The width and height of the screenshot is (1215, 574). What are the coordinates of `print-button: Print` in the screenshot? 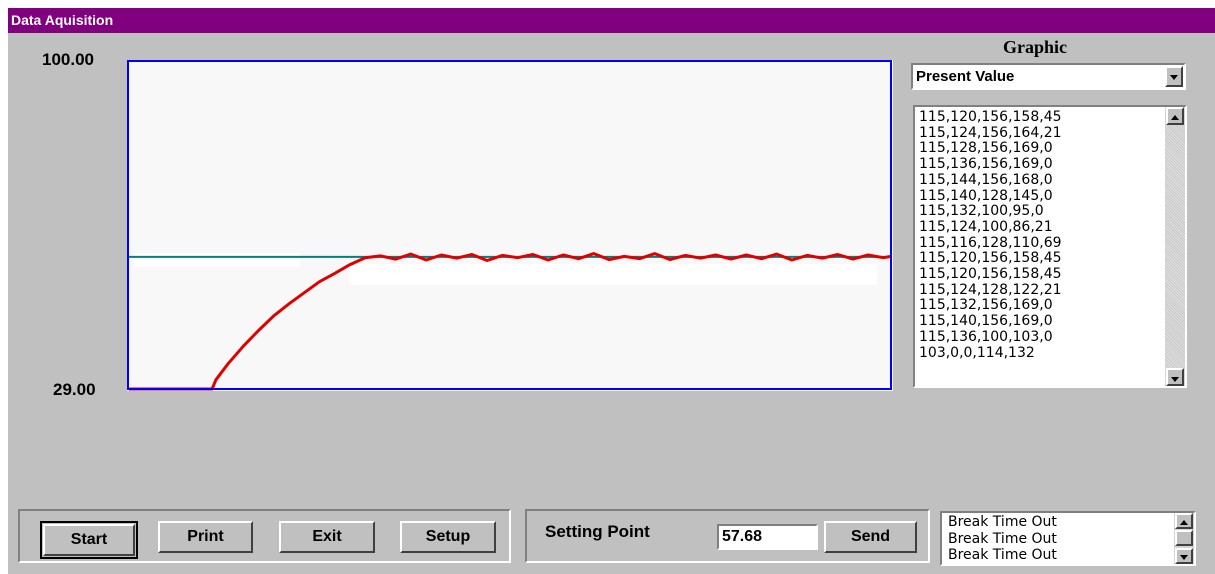 It's located at (205, 537).